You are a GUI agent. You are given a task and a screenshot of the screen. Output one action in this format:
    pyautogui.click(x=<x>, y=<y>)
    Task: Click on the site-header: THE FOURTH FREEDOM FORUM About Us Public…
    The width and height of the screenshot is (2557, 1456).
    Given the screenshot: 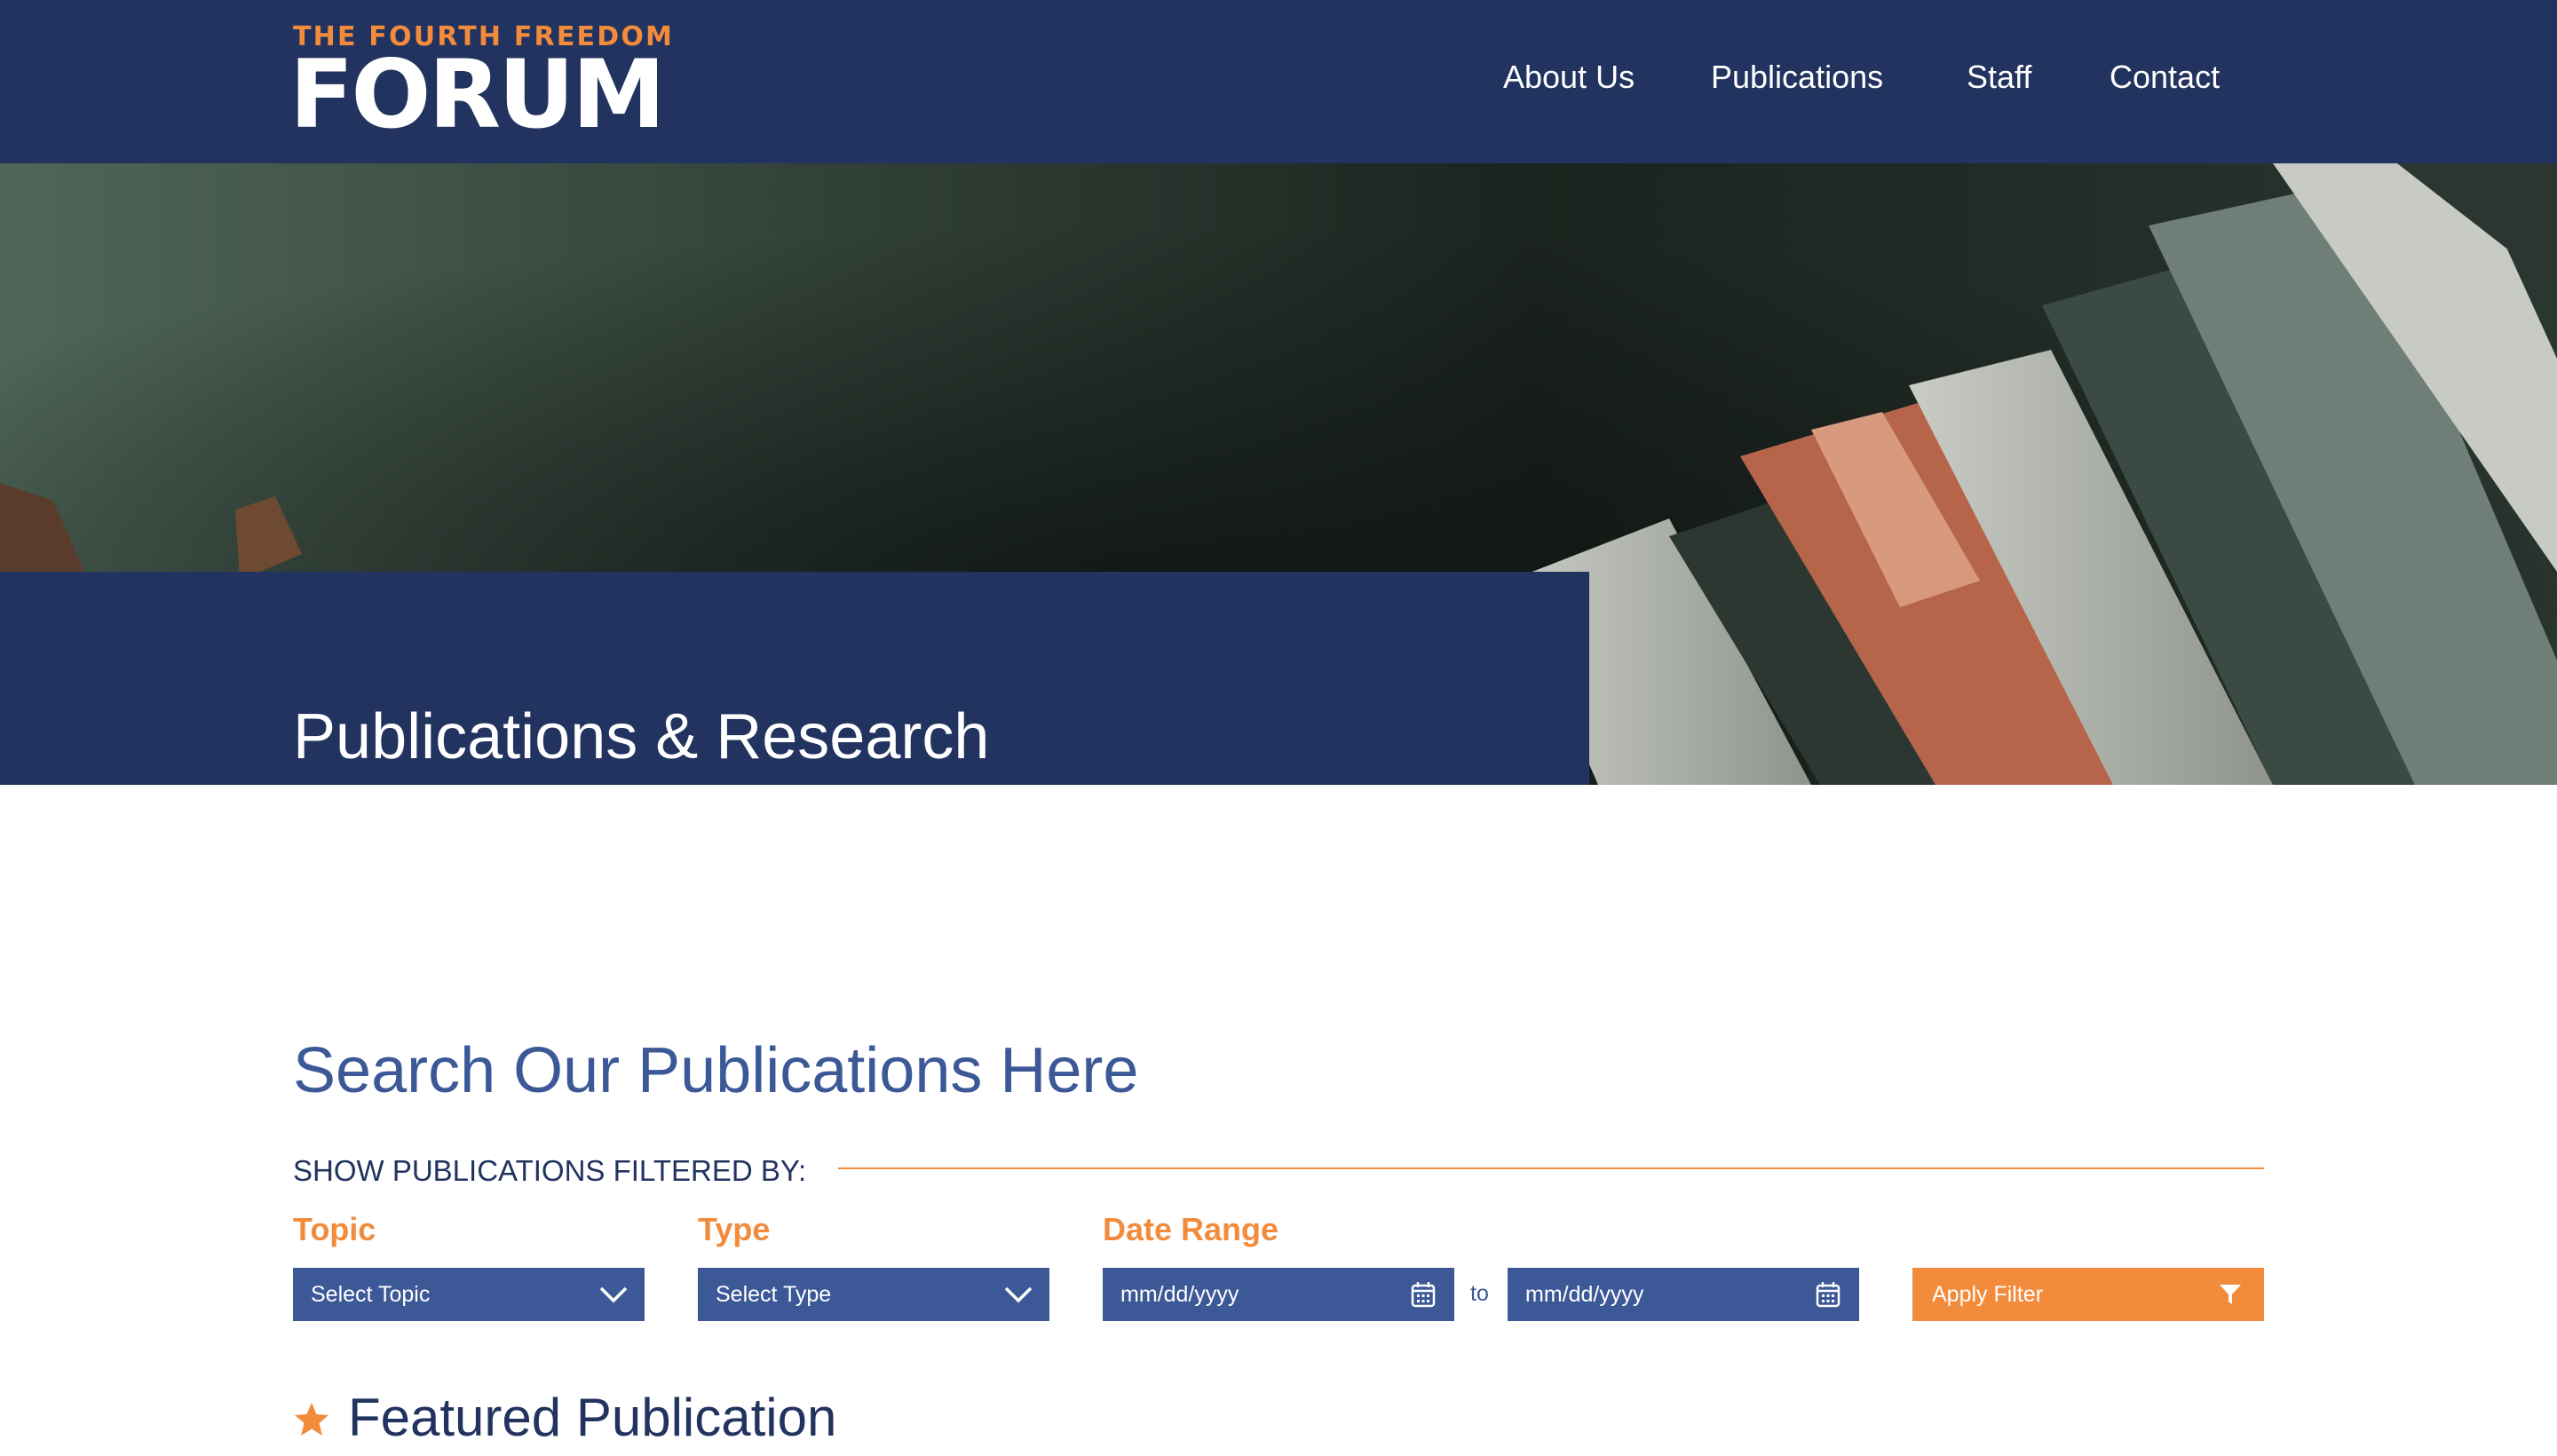 What is the action you would take?
    pyautogui.click(x=1278, y=81)
    